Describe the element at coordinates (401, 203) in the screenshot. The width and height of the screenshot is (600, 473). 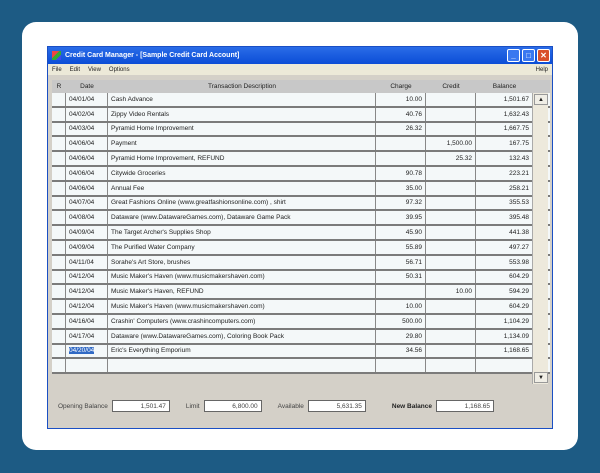
I see `charge-cell: 97.32` at that location.